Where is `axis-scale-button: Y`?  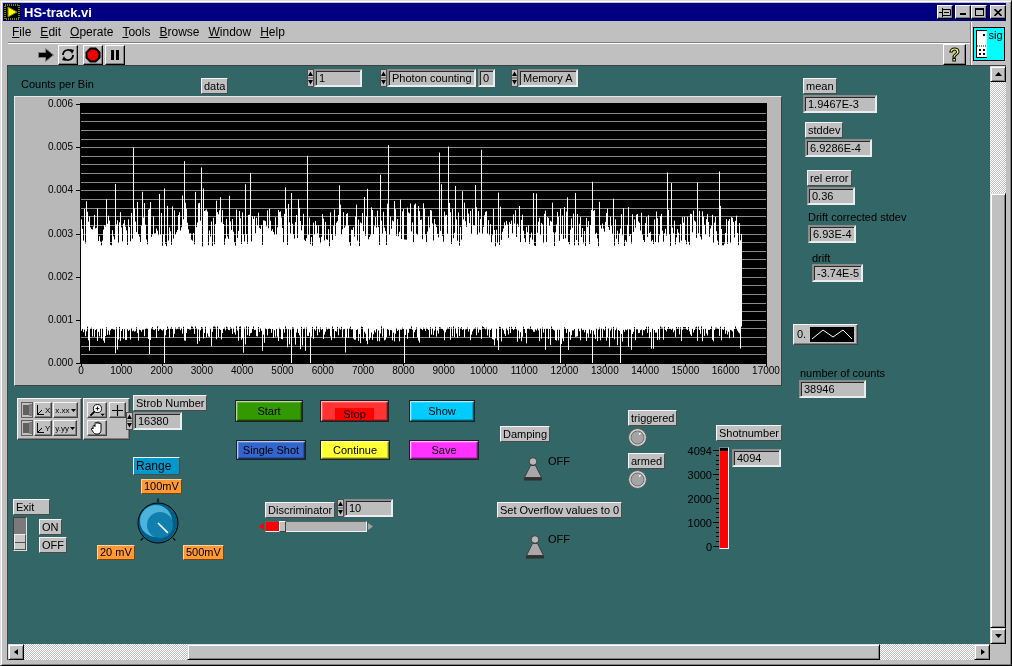 axis-scale-button: Y is located at coordinates (43, 428).